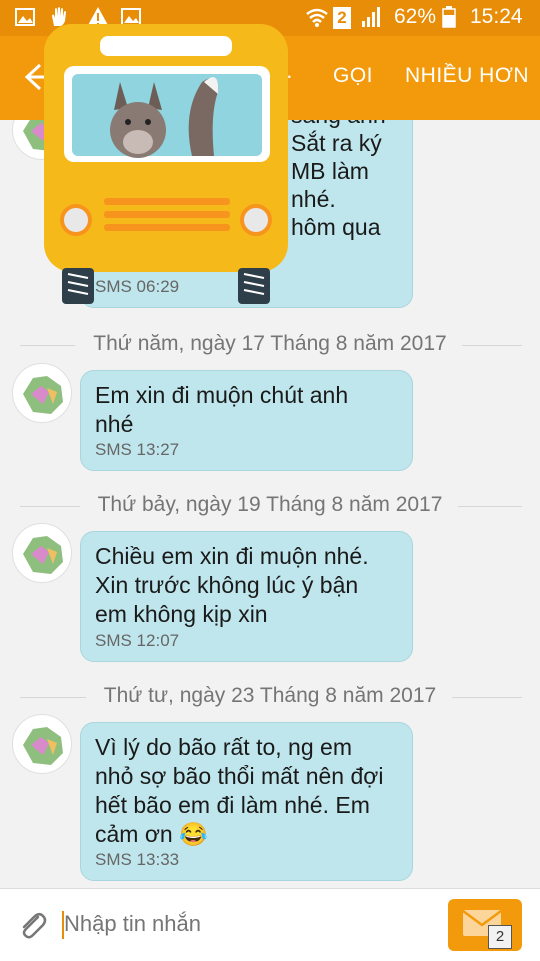  Describe the element at coordinates (270, 695) in the screenshot. I see `date-separator: Thứ tư, ngày 23 Tháng 8 năm 2017` at that location.